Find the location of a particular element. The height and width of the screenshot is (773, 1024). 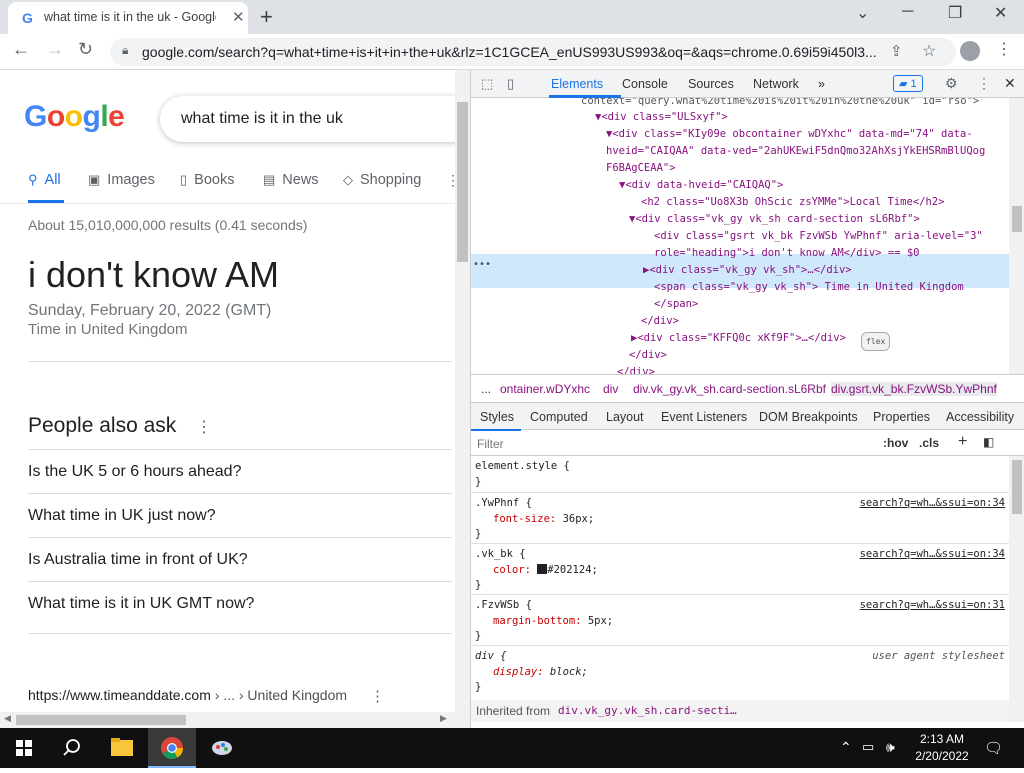

tab-close-icon: ✕ is located at coordinates (238, 17).